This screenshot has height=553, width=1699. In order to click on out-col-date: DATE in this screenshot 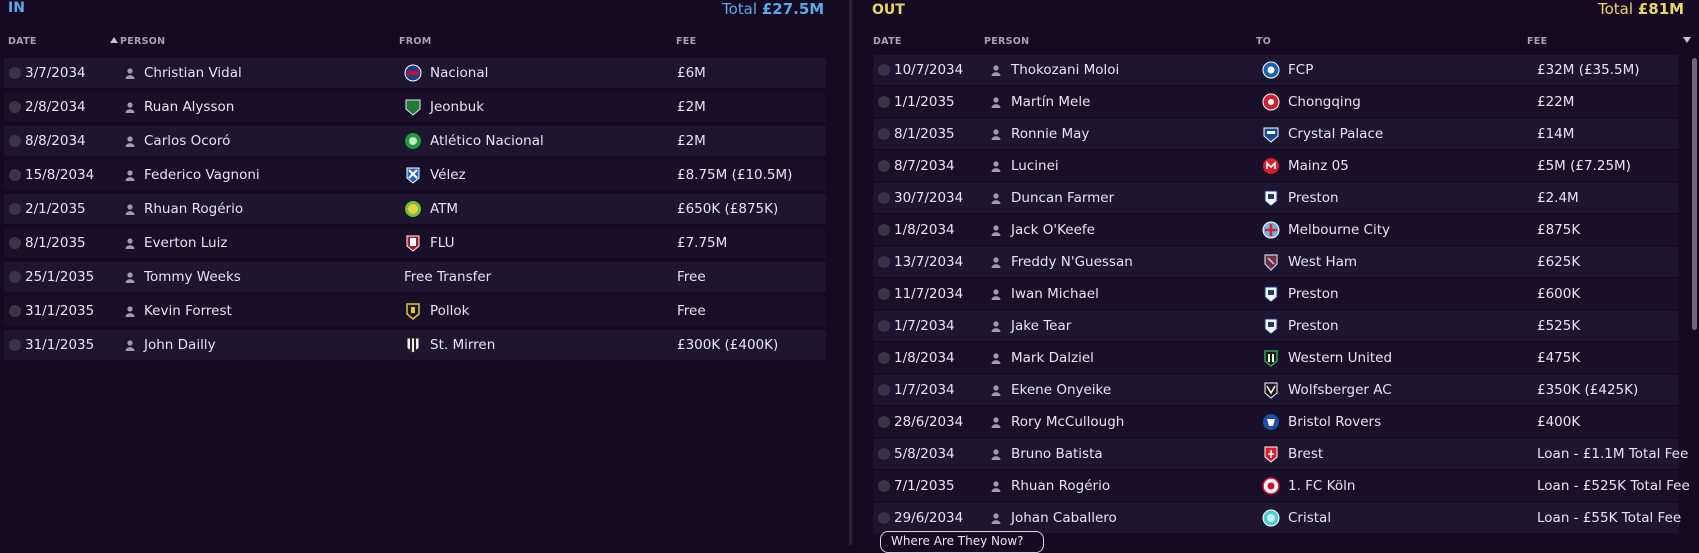, I will do `click(887, 41)`.